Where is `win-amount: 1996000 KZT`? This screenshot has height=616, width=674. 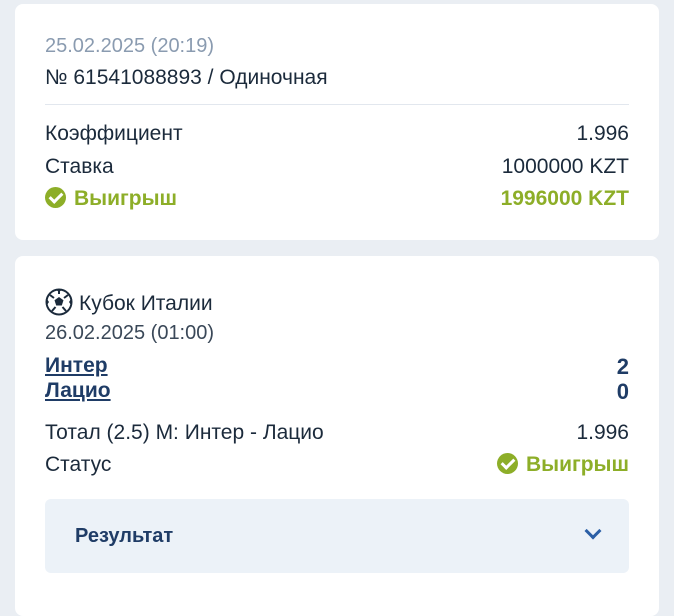
win-amount: 1996000 KZT is located at coordinates (564, 198).